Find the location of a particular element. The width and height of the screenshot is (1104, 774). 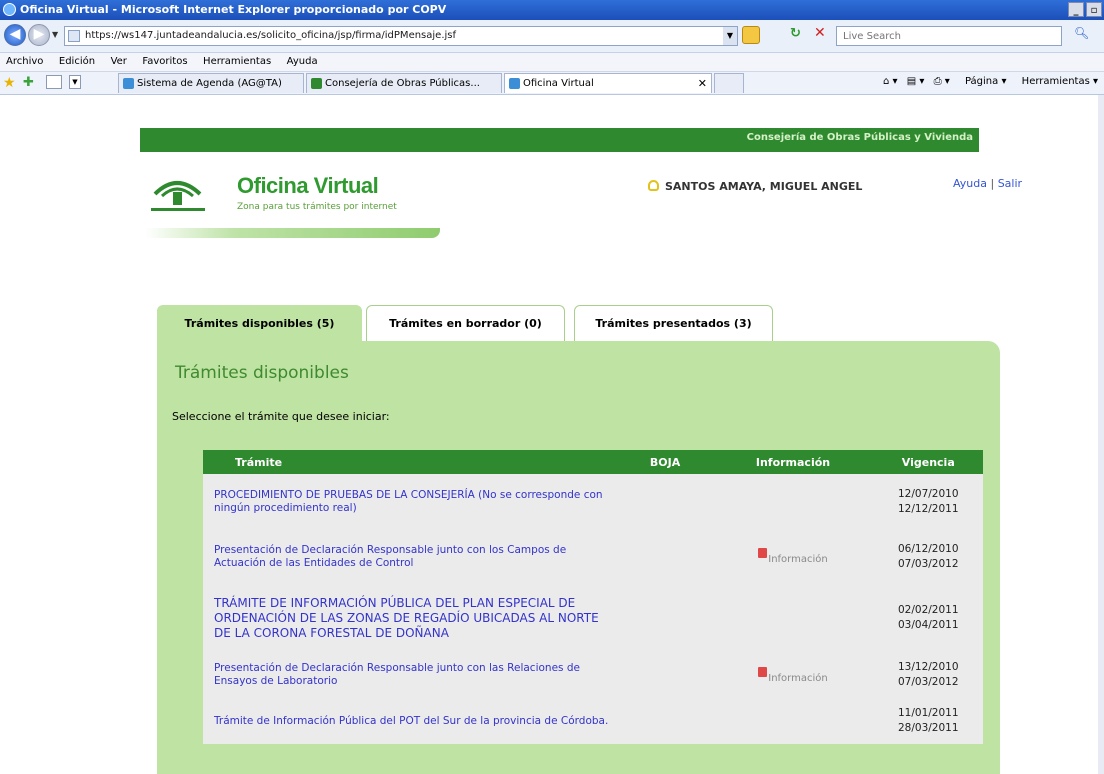

page-menu: Página ▾ is located at coordinates (983, 81).